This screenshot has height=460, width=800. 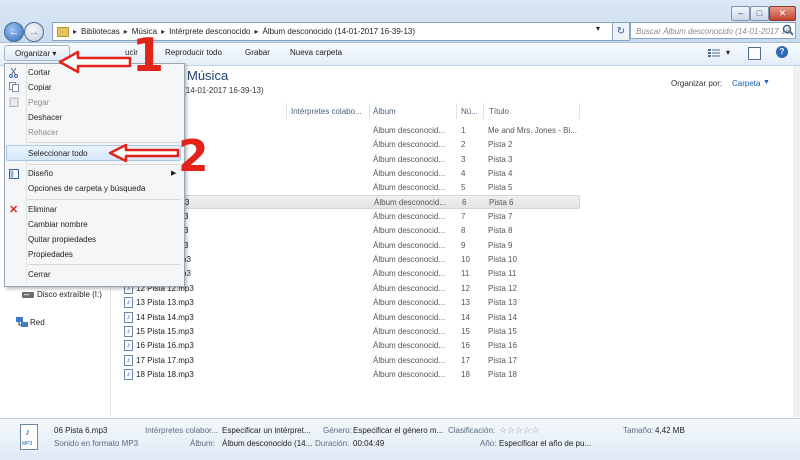 What do you see at coordinates (316, 52) in the screenshot?
I see `new-folder-button: Nueva carpeta` at bounding box center [316, 52].